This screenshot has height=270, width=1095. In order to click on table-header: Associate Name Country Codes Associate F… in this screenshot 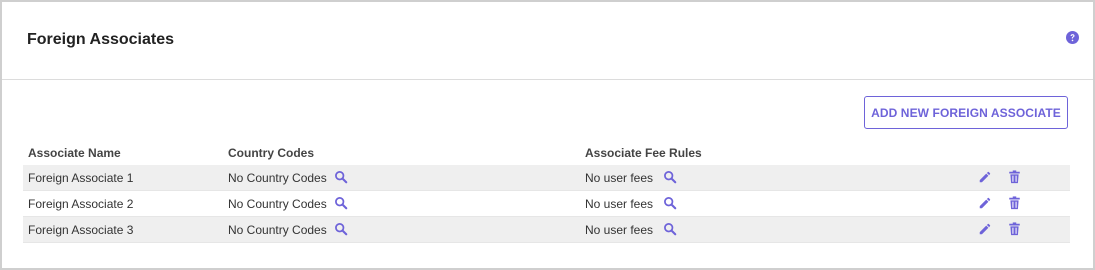, I will do `click(546, 152)`.